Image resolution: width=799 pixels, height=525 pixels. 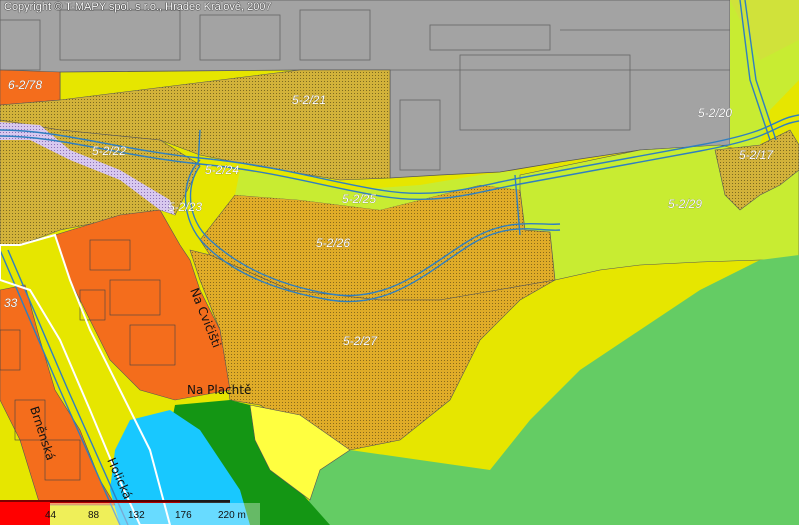 What do you see at coordinates (232, 515) in the screenshot?
I see `scale-tick-220: 220 m` at bounding box center [232, 515].